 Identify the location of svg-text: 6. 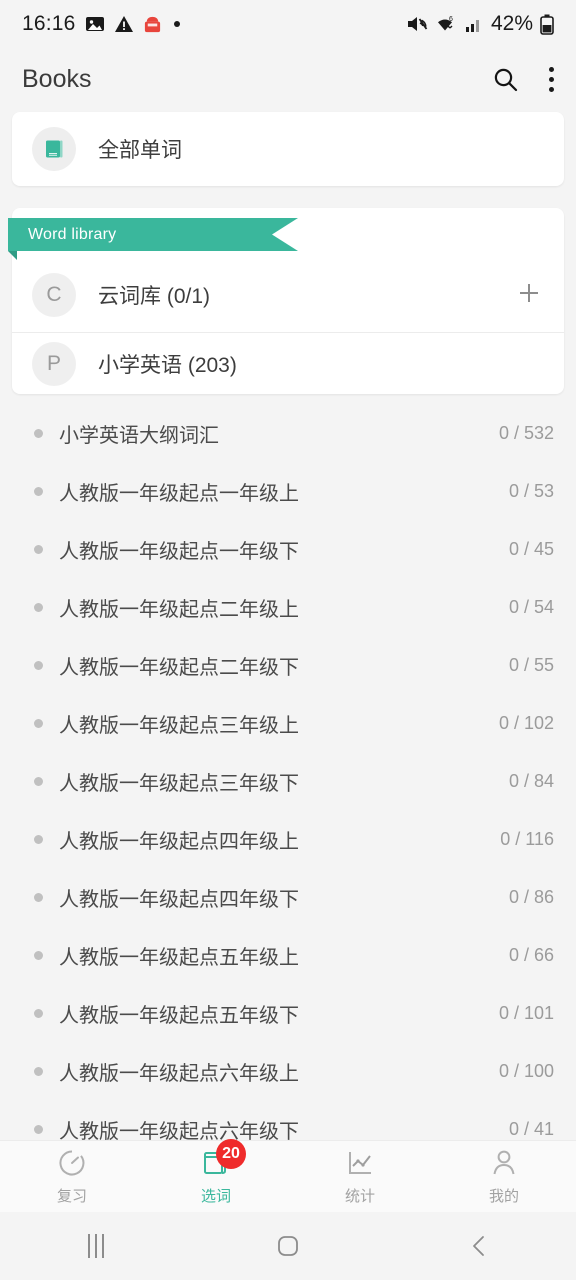
(451, 19).